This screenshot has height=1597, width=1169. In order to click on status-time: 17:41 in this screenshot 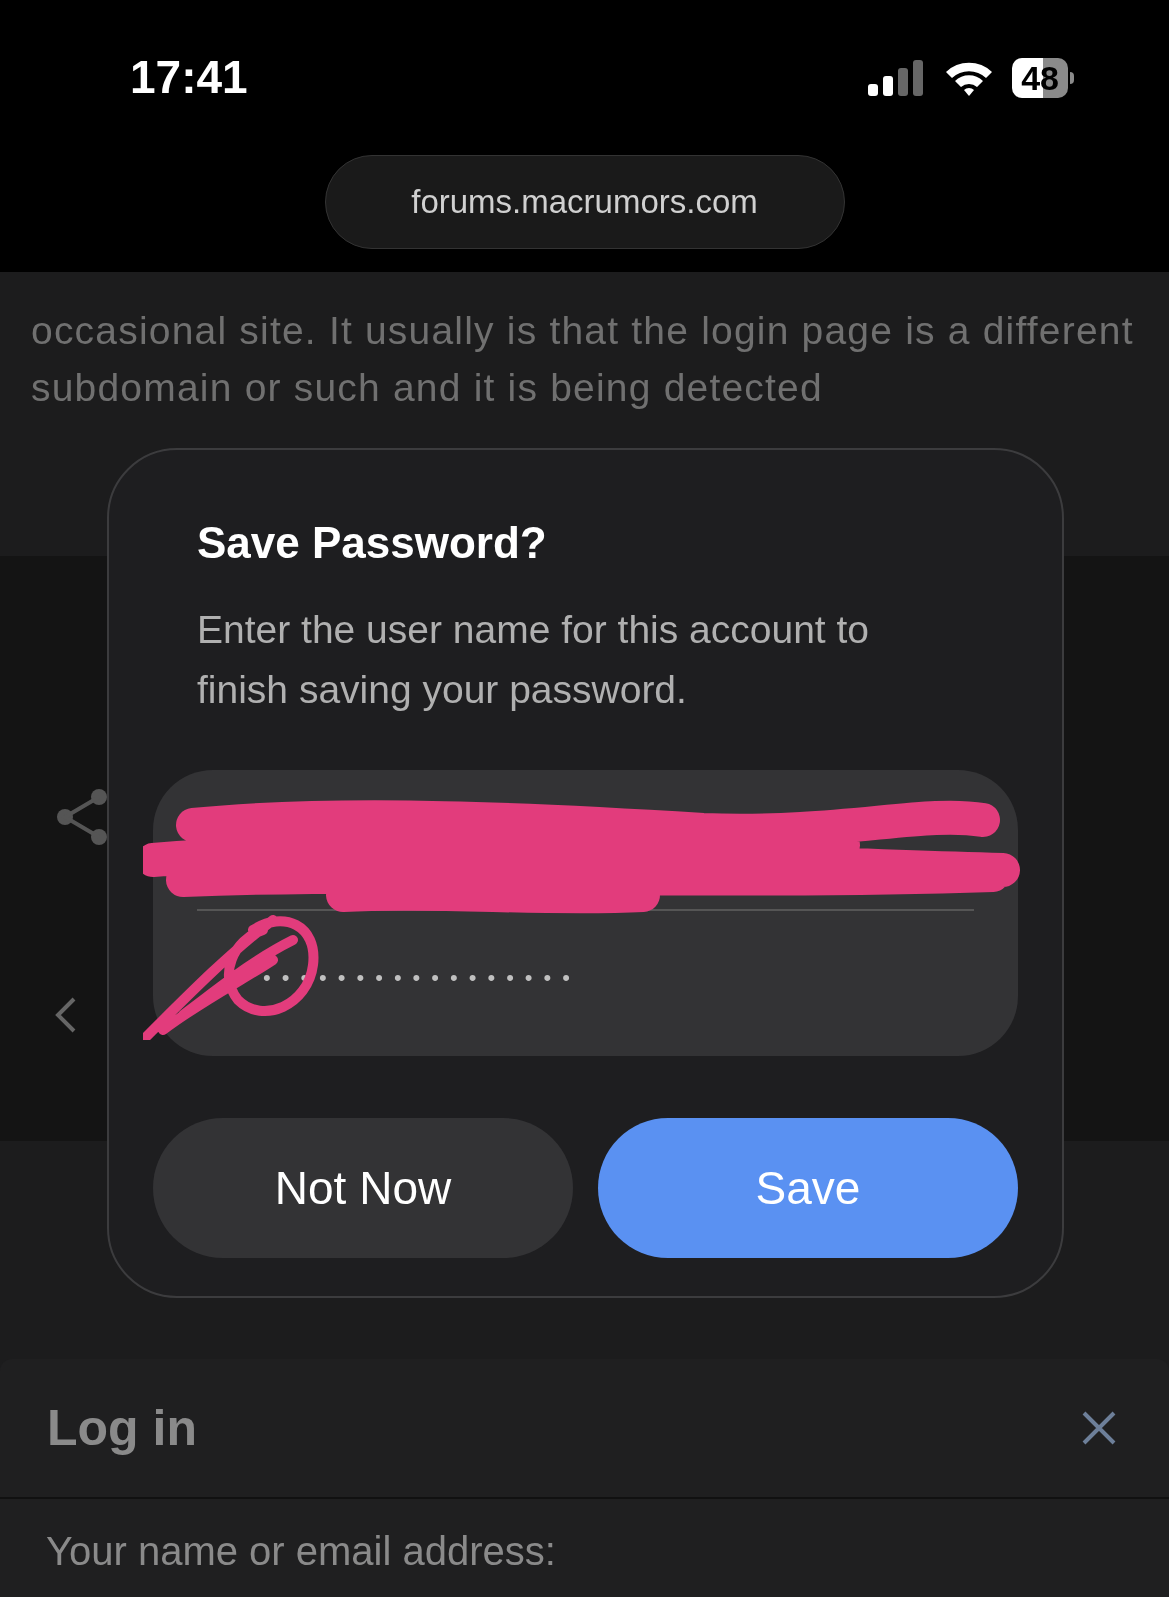, I will do `click(189, 77)`.